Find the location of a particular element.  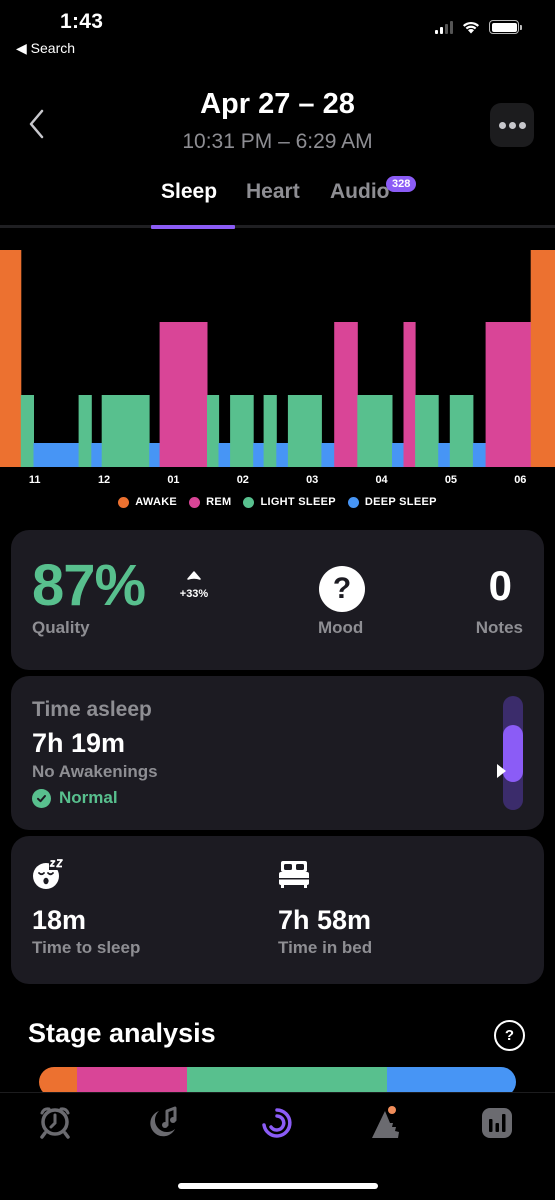

bed-icon is located at coordinates (294, 874).